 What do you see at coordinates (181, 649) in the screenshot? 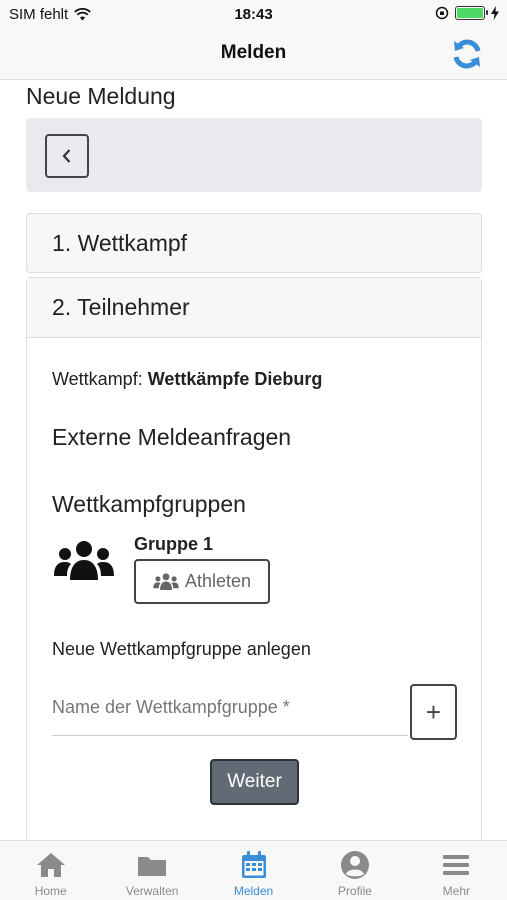
I see `new-group-label: Neue Wettkampfgruppe anlegen` at bounding box center [181, 649].